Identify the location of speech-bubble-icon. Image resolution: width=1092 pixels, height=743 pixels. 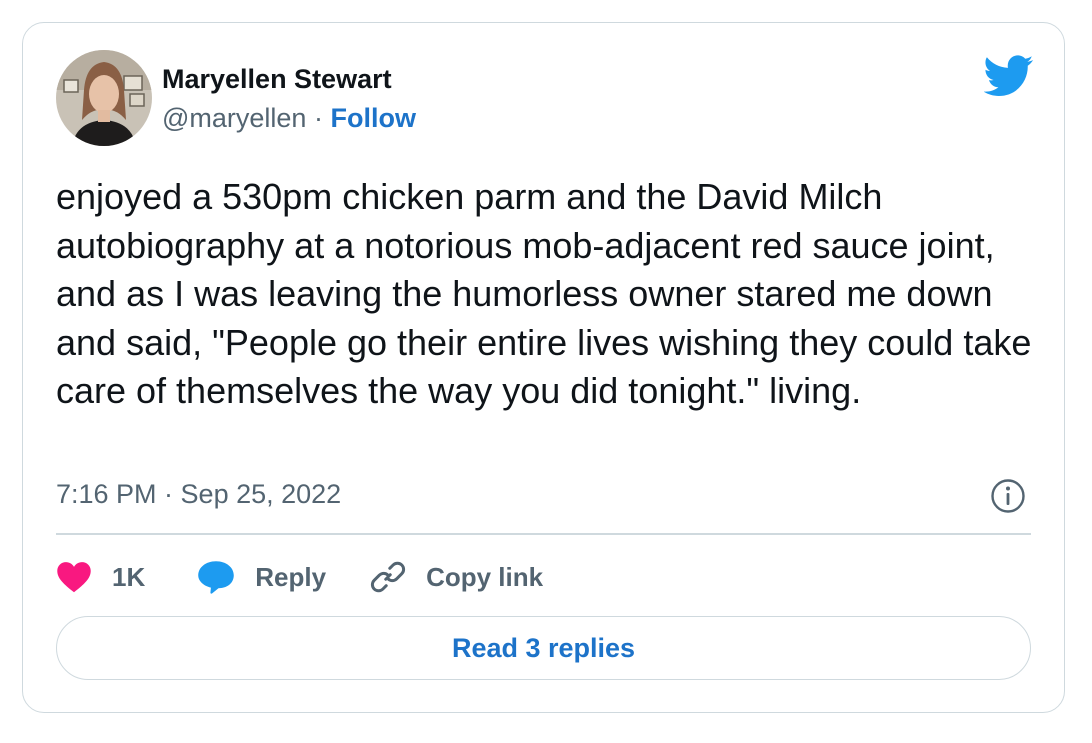
(216, 577).